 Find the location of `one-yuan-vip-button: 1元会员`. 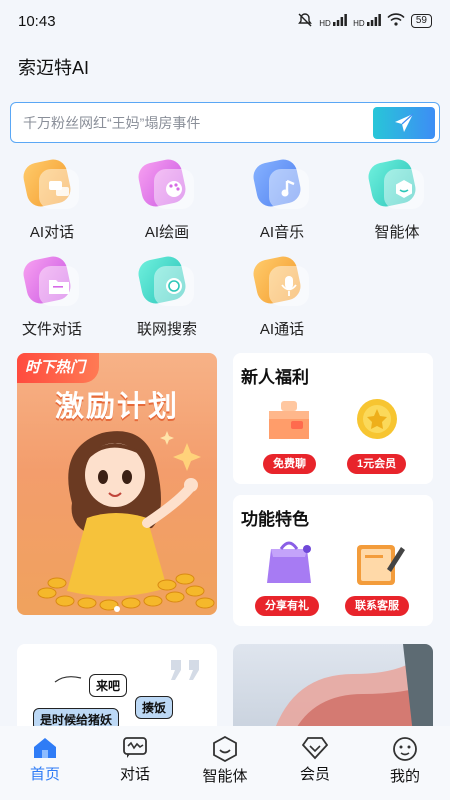

one-yuan-vip-button: 1元会员 is located at coordinates (377, 464).